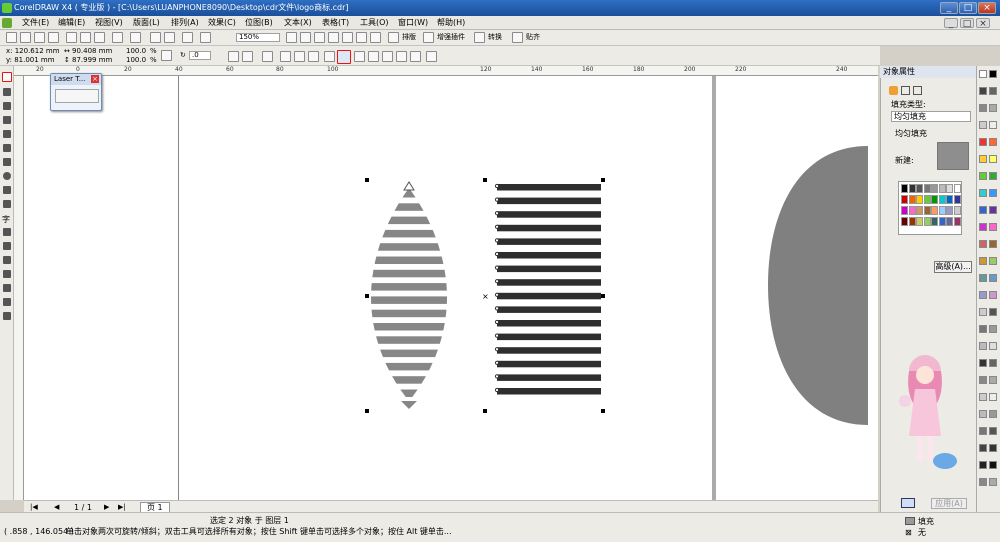 The height and width of the screenshot is (542, 1000). Describe the element at coordinates (917, 90) in the screenshot. I see `general-tab-icon` at that location.